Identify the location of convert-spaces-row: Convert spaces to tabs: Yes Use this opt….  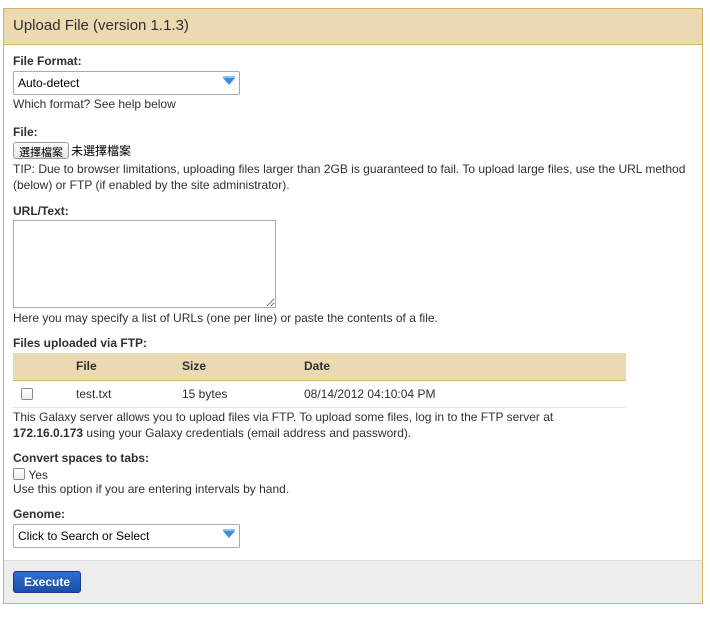
(353, 474).